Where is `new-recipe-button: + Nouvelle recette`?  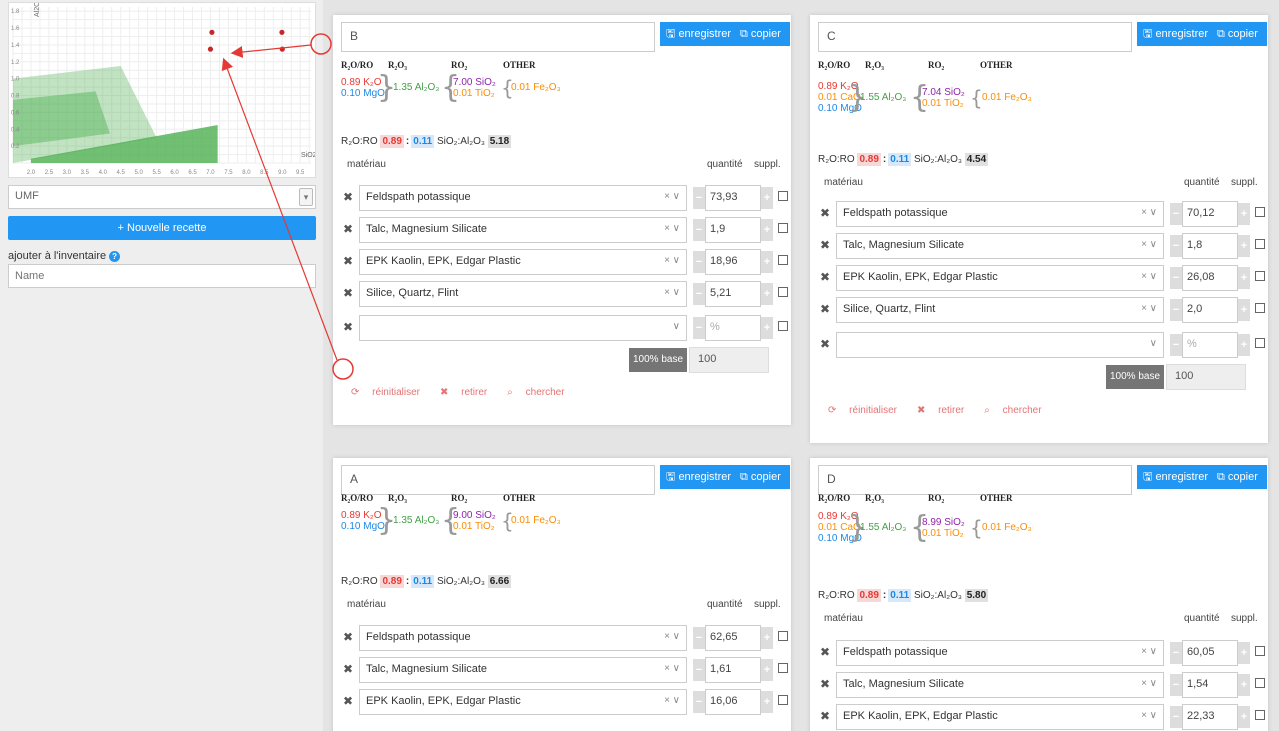
new-recipe-button: + Nouvelle recette is located at coordinates (162, 228).